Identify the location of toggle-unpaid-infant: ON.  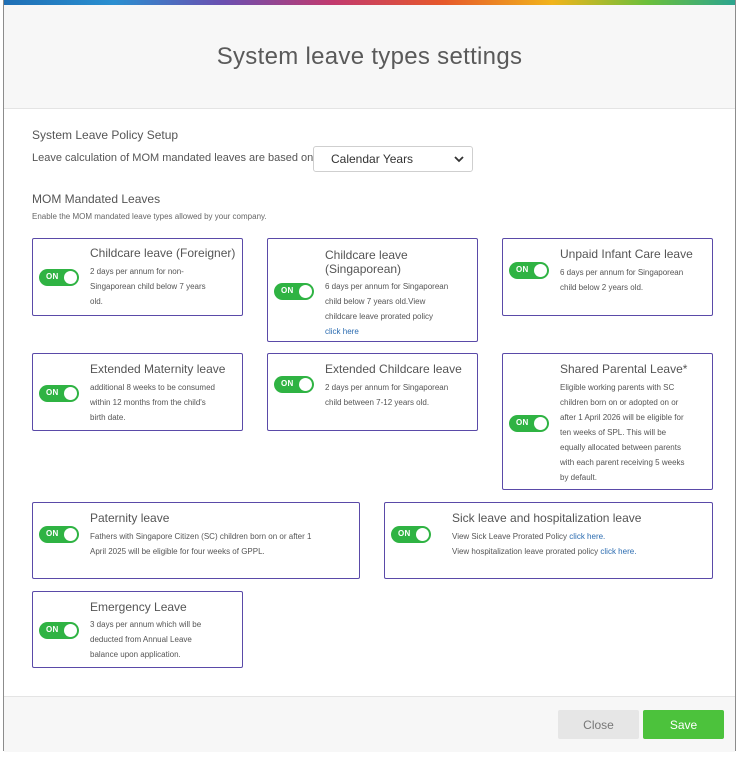
(529, 270).